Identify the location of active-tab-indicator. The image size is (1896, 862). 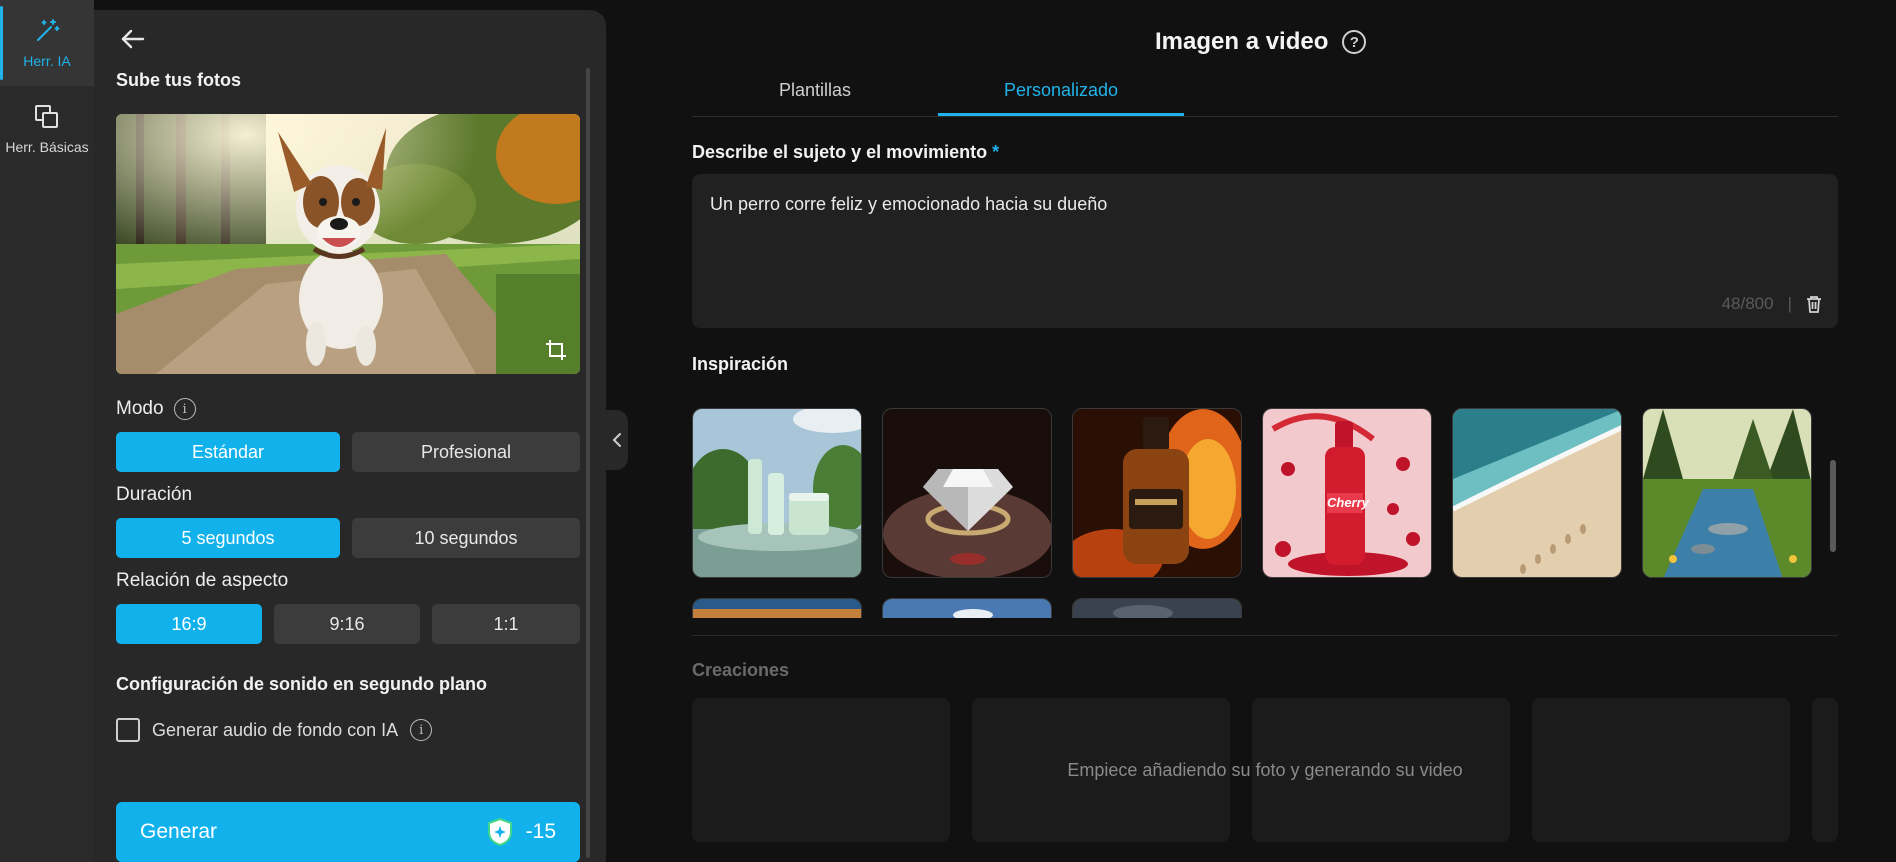
(1061, 114).